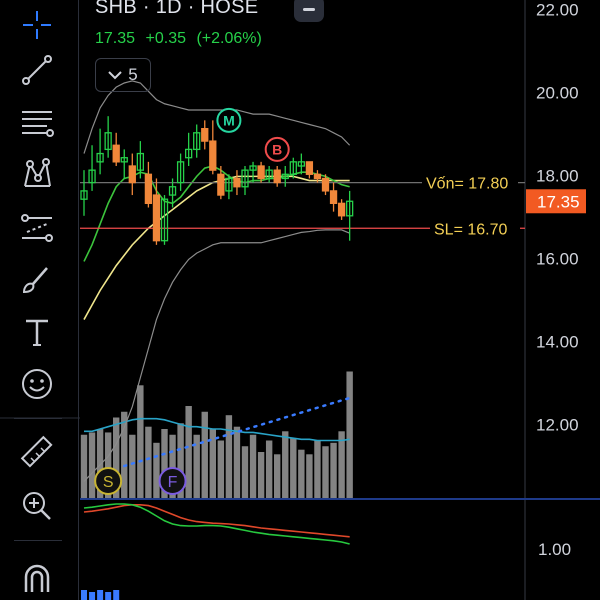 This screenshot has width=600, height=600. Describe the element at coordinates (467, 184) in the screenshot. I see `entry-line-label: Vốn= 17.80` at that location.